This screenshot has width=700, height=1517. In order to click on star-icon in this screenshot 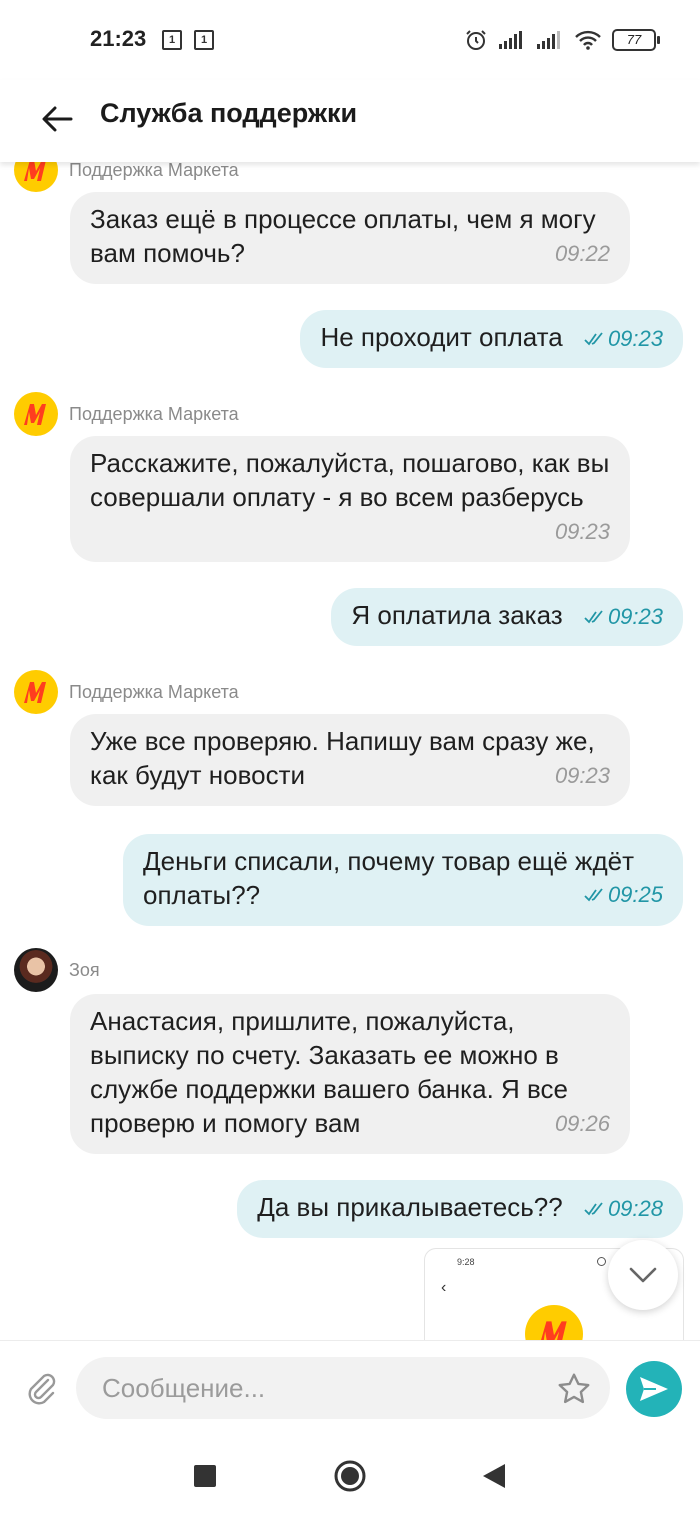, I will do `click(574, 1388)`.